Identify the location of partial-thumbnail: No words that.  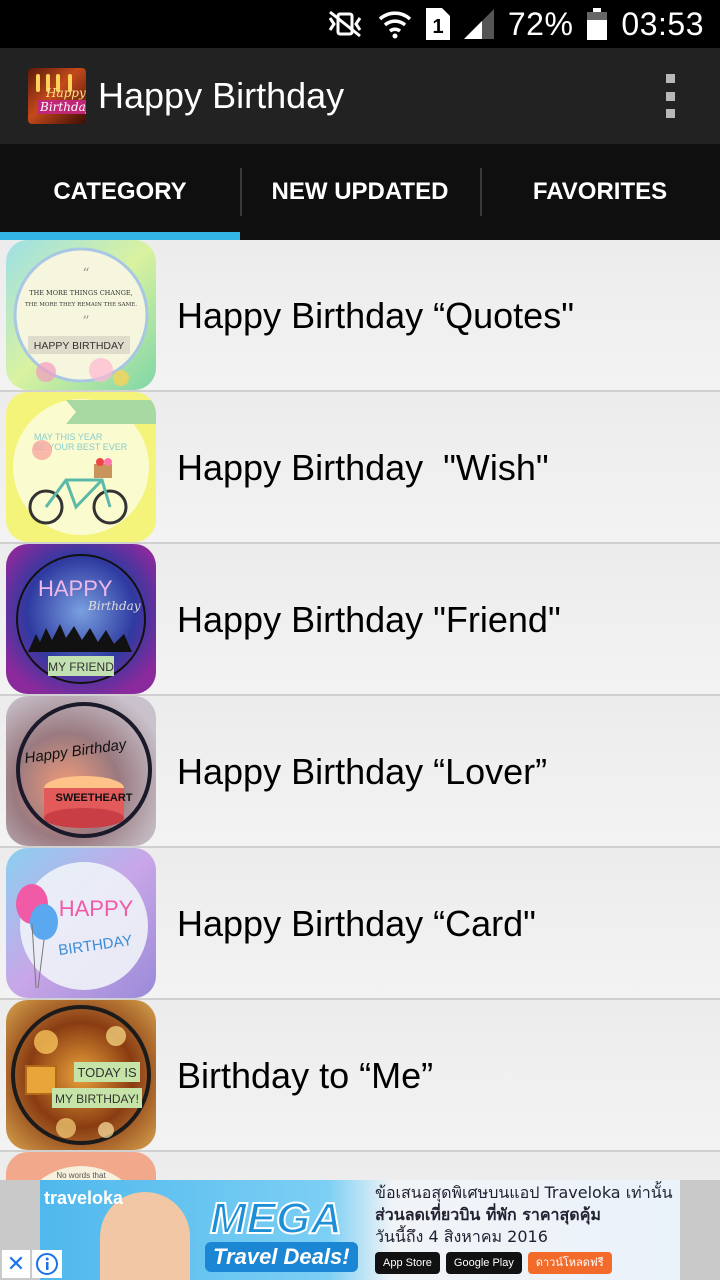
(81, 1166).